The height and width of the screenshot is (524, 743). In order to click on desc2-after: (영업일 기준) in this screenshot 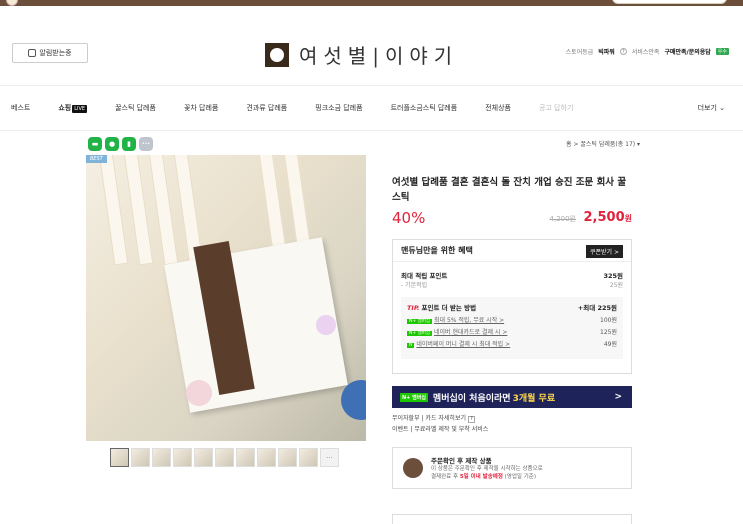, I will do `click(520, 477)`.